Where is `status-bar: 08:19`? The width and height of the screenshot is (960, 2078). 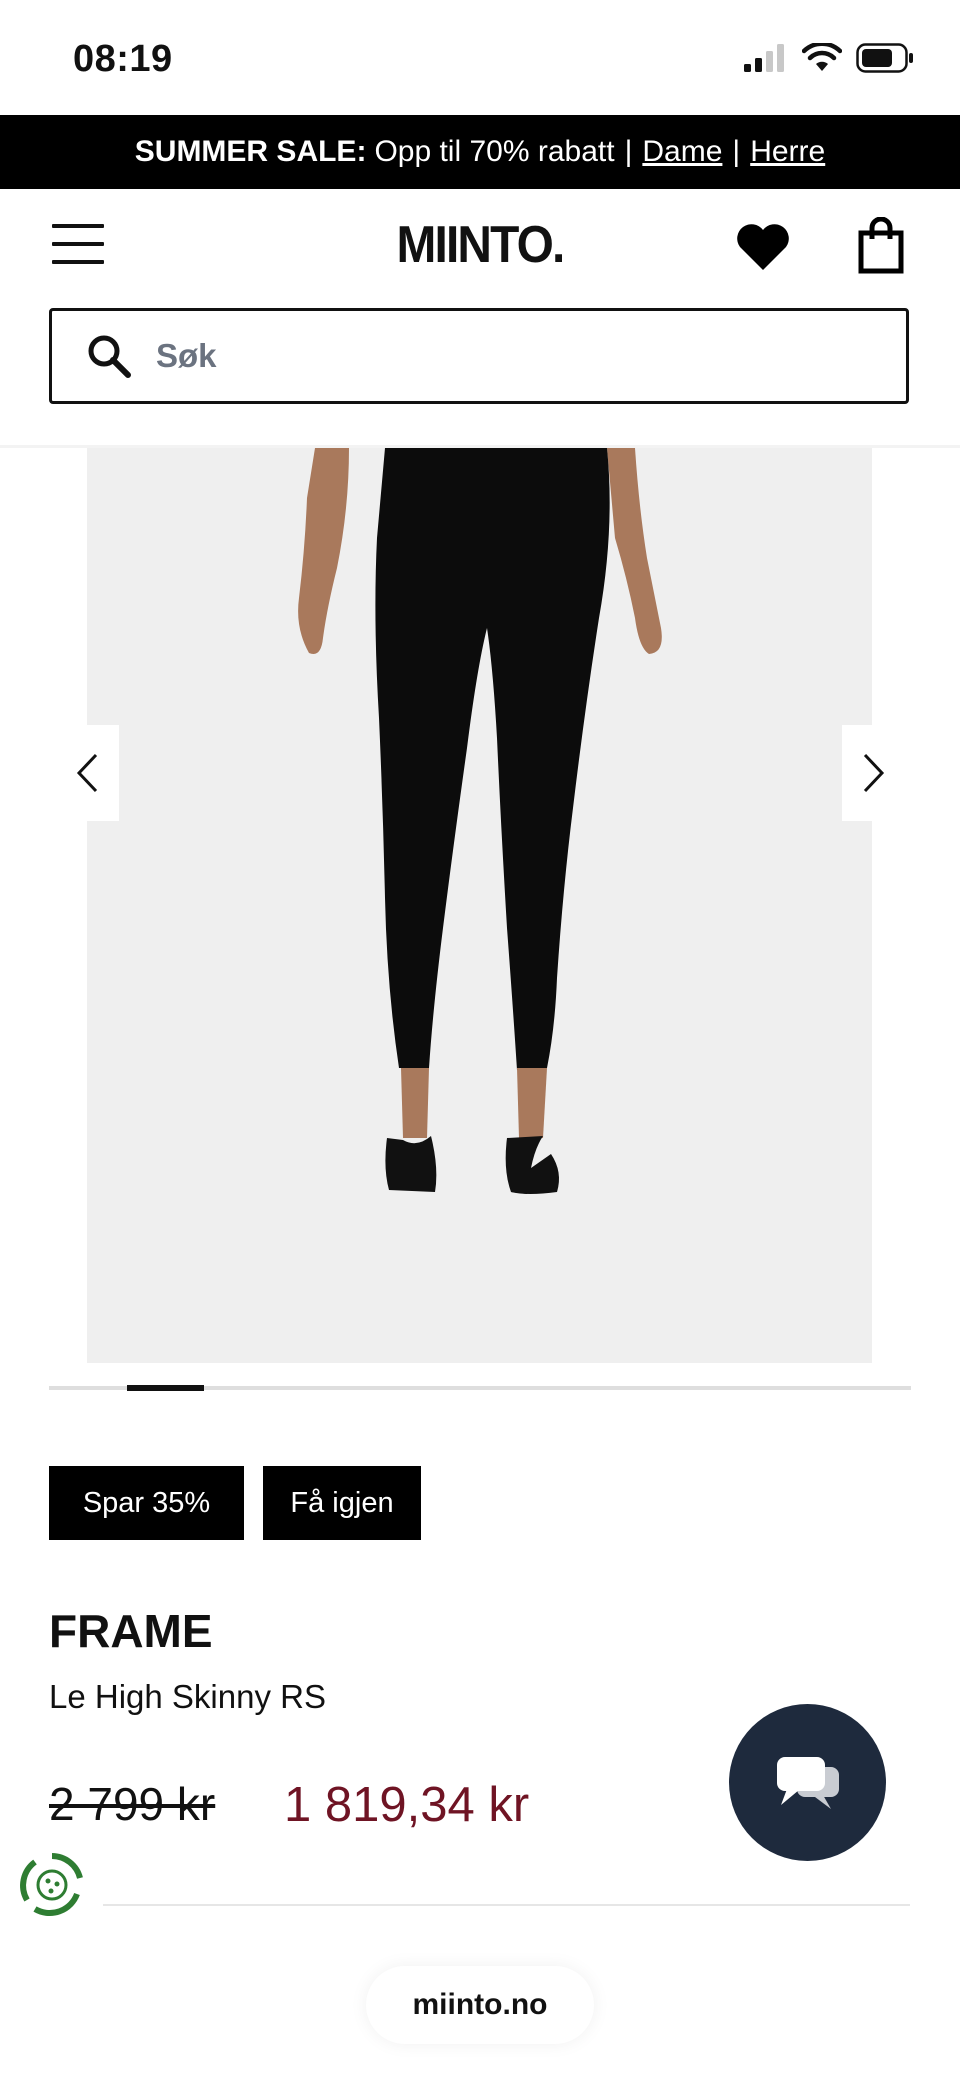
status-bar: 08:19 is located at coordinates (480, 57).